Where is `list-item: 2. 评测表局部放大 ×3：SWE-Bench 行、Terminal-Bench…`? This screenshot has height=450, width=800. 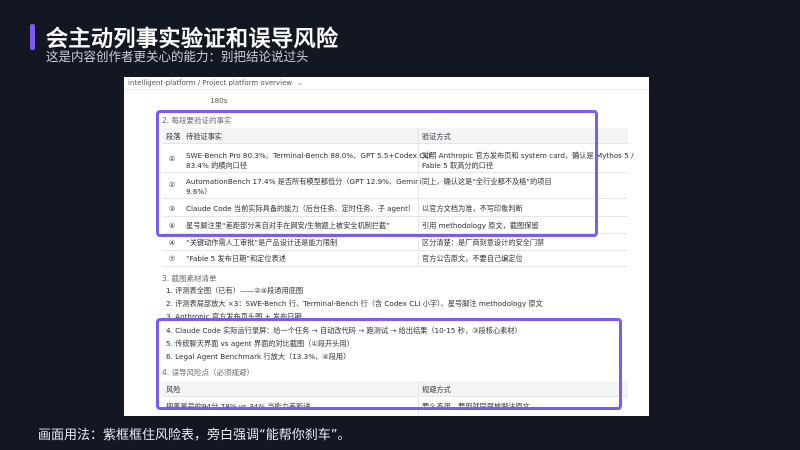
list-item: 2. 评测表局部放大 ×3：SWE-Bench 行、Terminal-Bench… is located at coordinates (354, 303).